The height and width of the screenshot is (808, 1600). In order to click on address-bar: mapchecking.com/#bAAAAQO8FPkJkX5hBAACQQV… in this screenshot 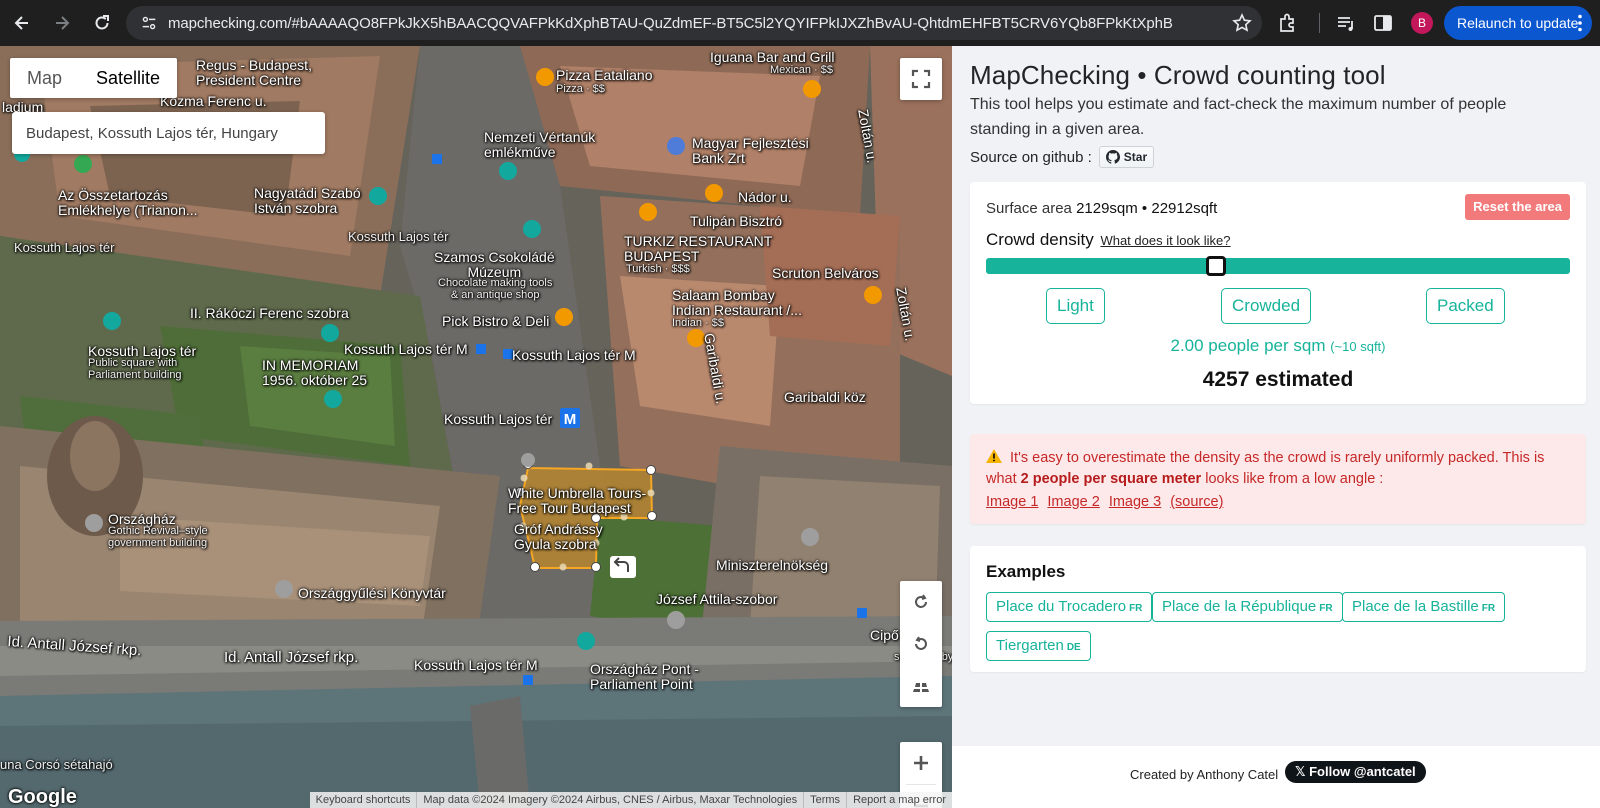, I will do `click(694, 23)`.